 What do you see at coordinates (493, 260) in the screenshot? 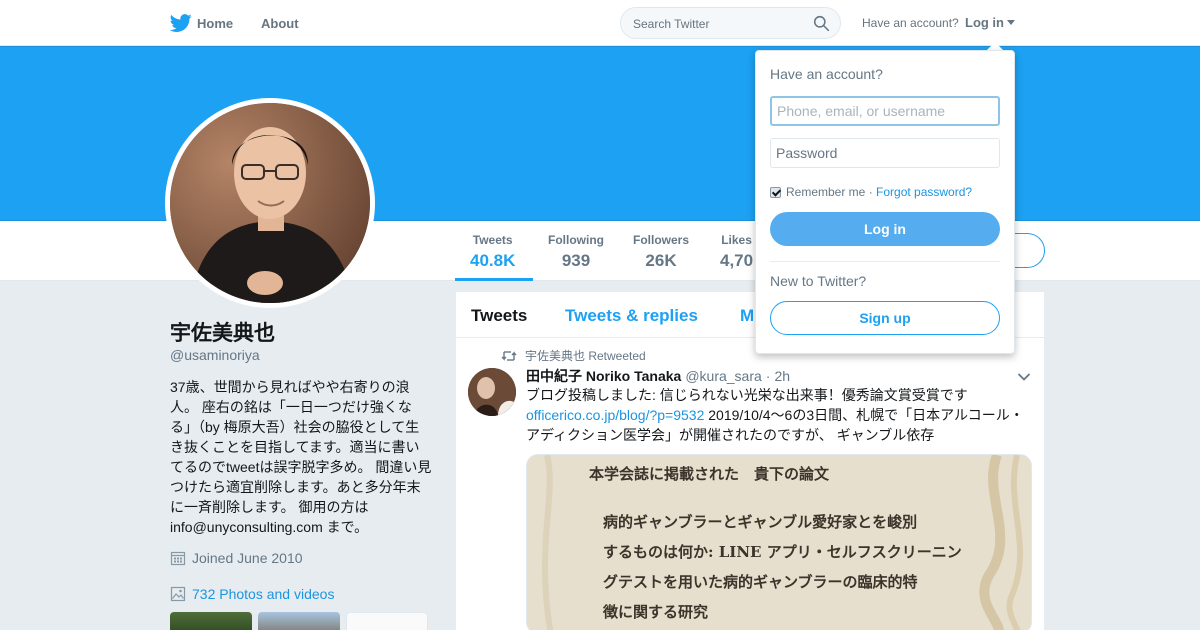
I see `stat-value: 40.8K` at bounding box center [493, 260].